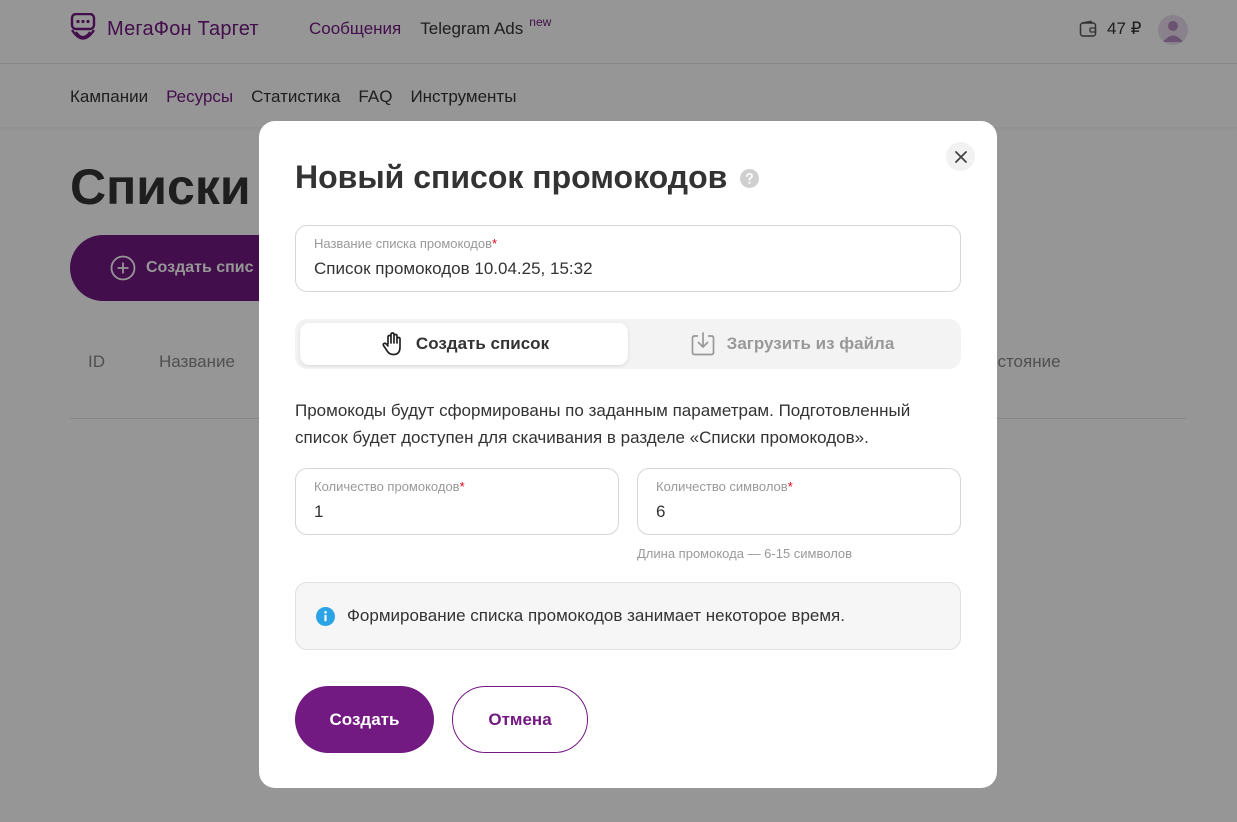 This screenshot has width=1237, height=822. I want to click on help-icon, so click(749, 178).